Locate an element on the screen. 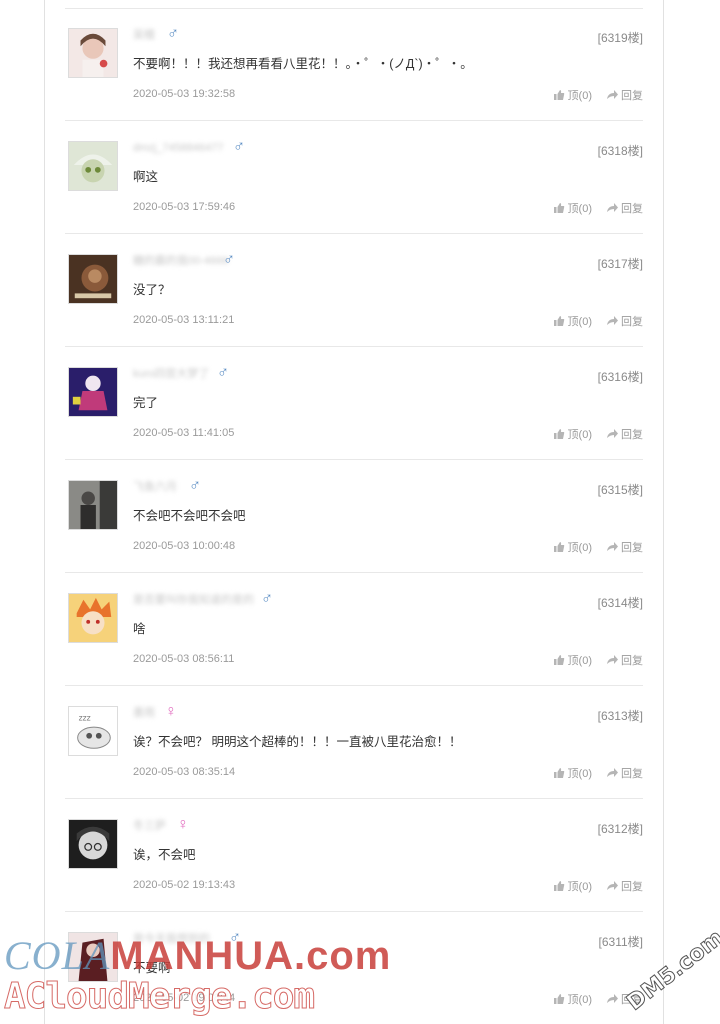 The image size is (720, 1024). username: 是否要叫你我知道的是的 is located at coordinates (193, 600).